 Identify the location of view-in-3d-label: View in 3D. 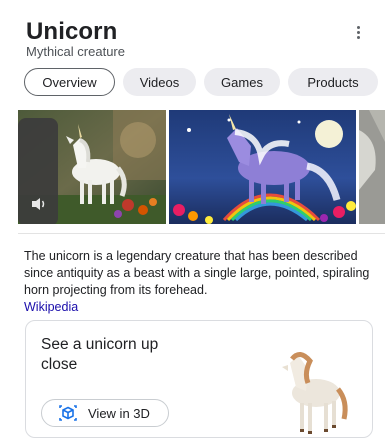
(119, 413).